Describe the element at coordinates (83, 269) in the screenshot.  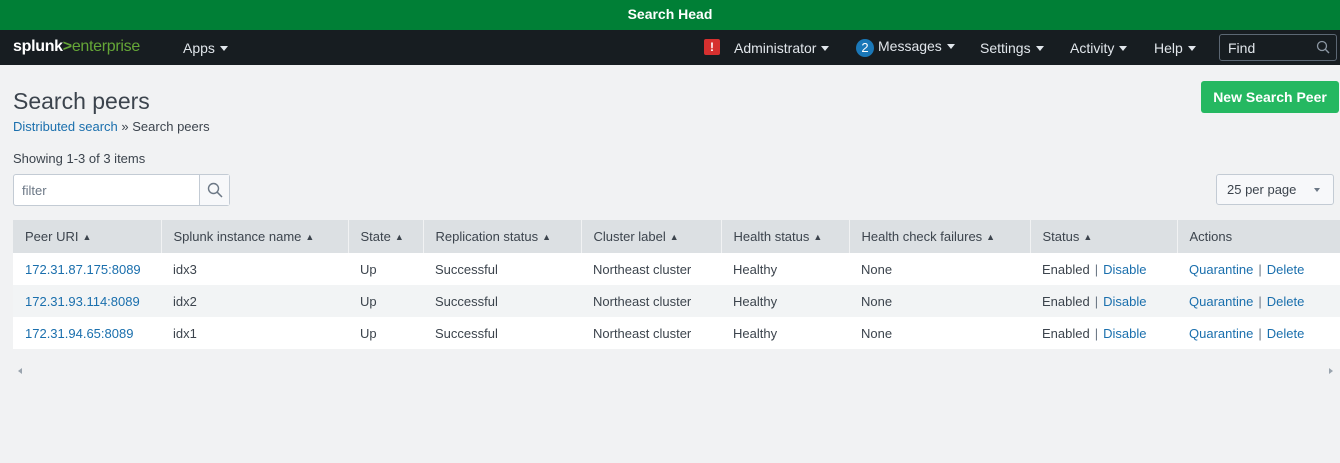
I see `peer-uri-link: 172.31.87.175:8089` at that location.